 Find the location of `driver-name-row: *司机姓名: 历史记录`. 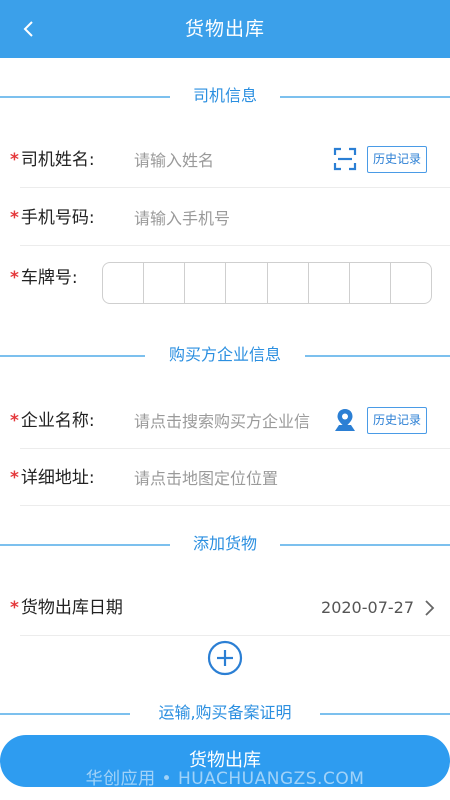

driver-name-row: *司机姓名: 历史记录 is located at coordinates (230, 160).